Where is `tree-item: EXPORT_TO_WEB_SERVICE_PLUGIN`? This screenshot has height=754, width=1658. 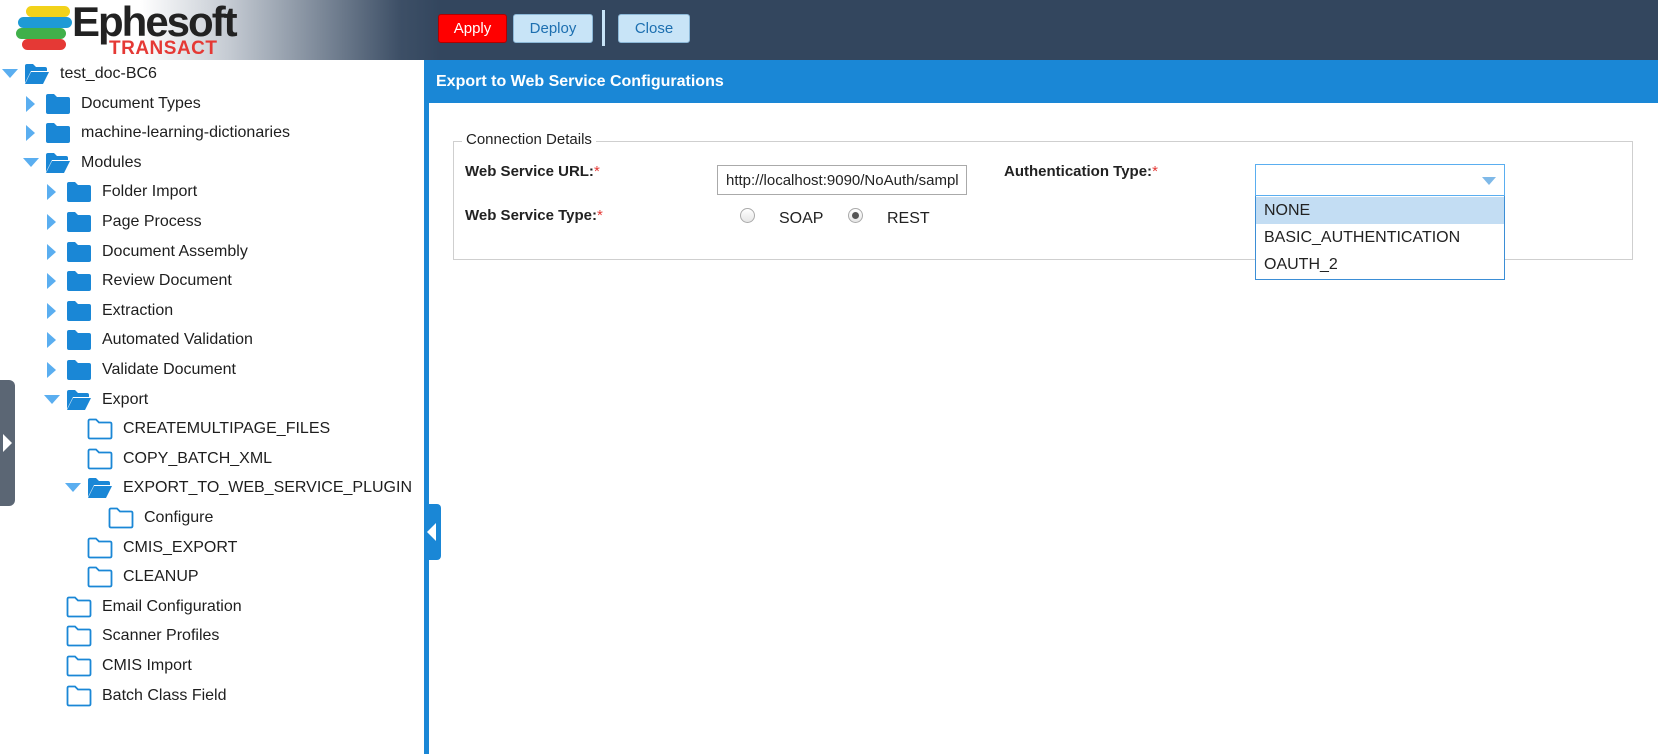
tree-item: EXPORT_TO_WEB_SERVICE_PLUGIN is located at coordinates (238, 488).